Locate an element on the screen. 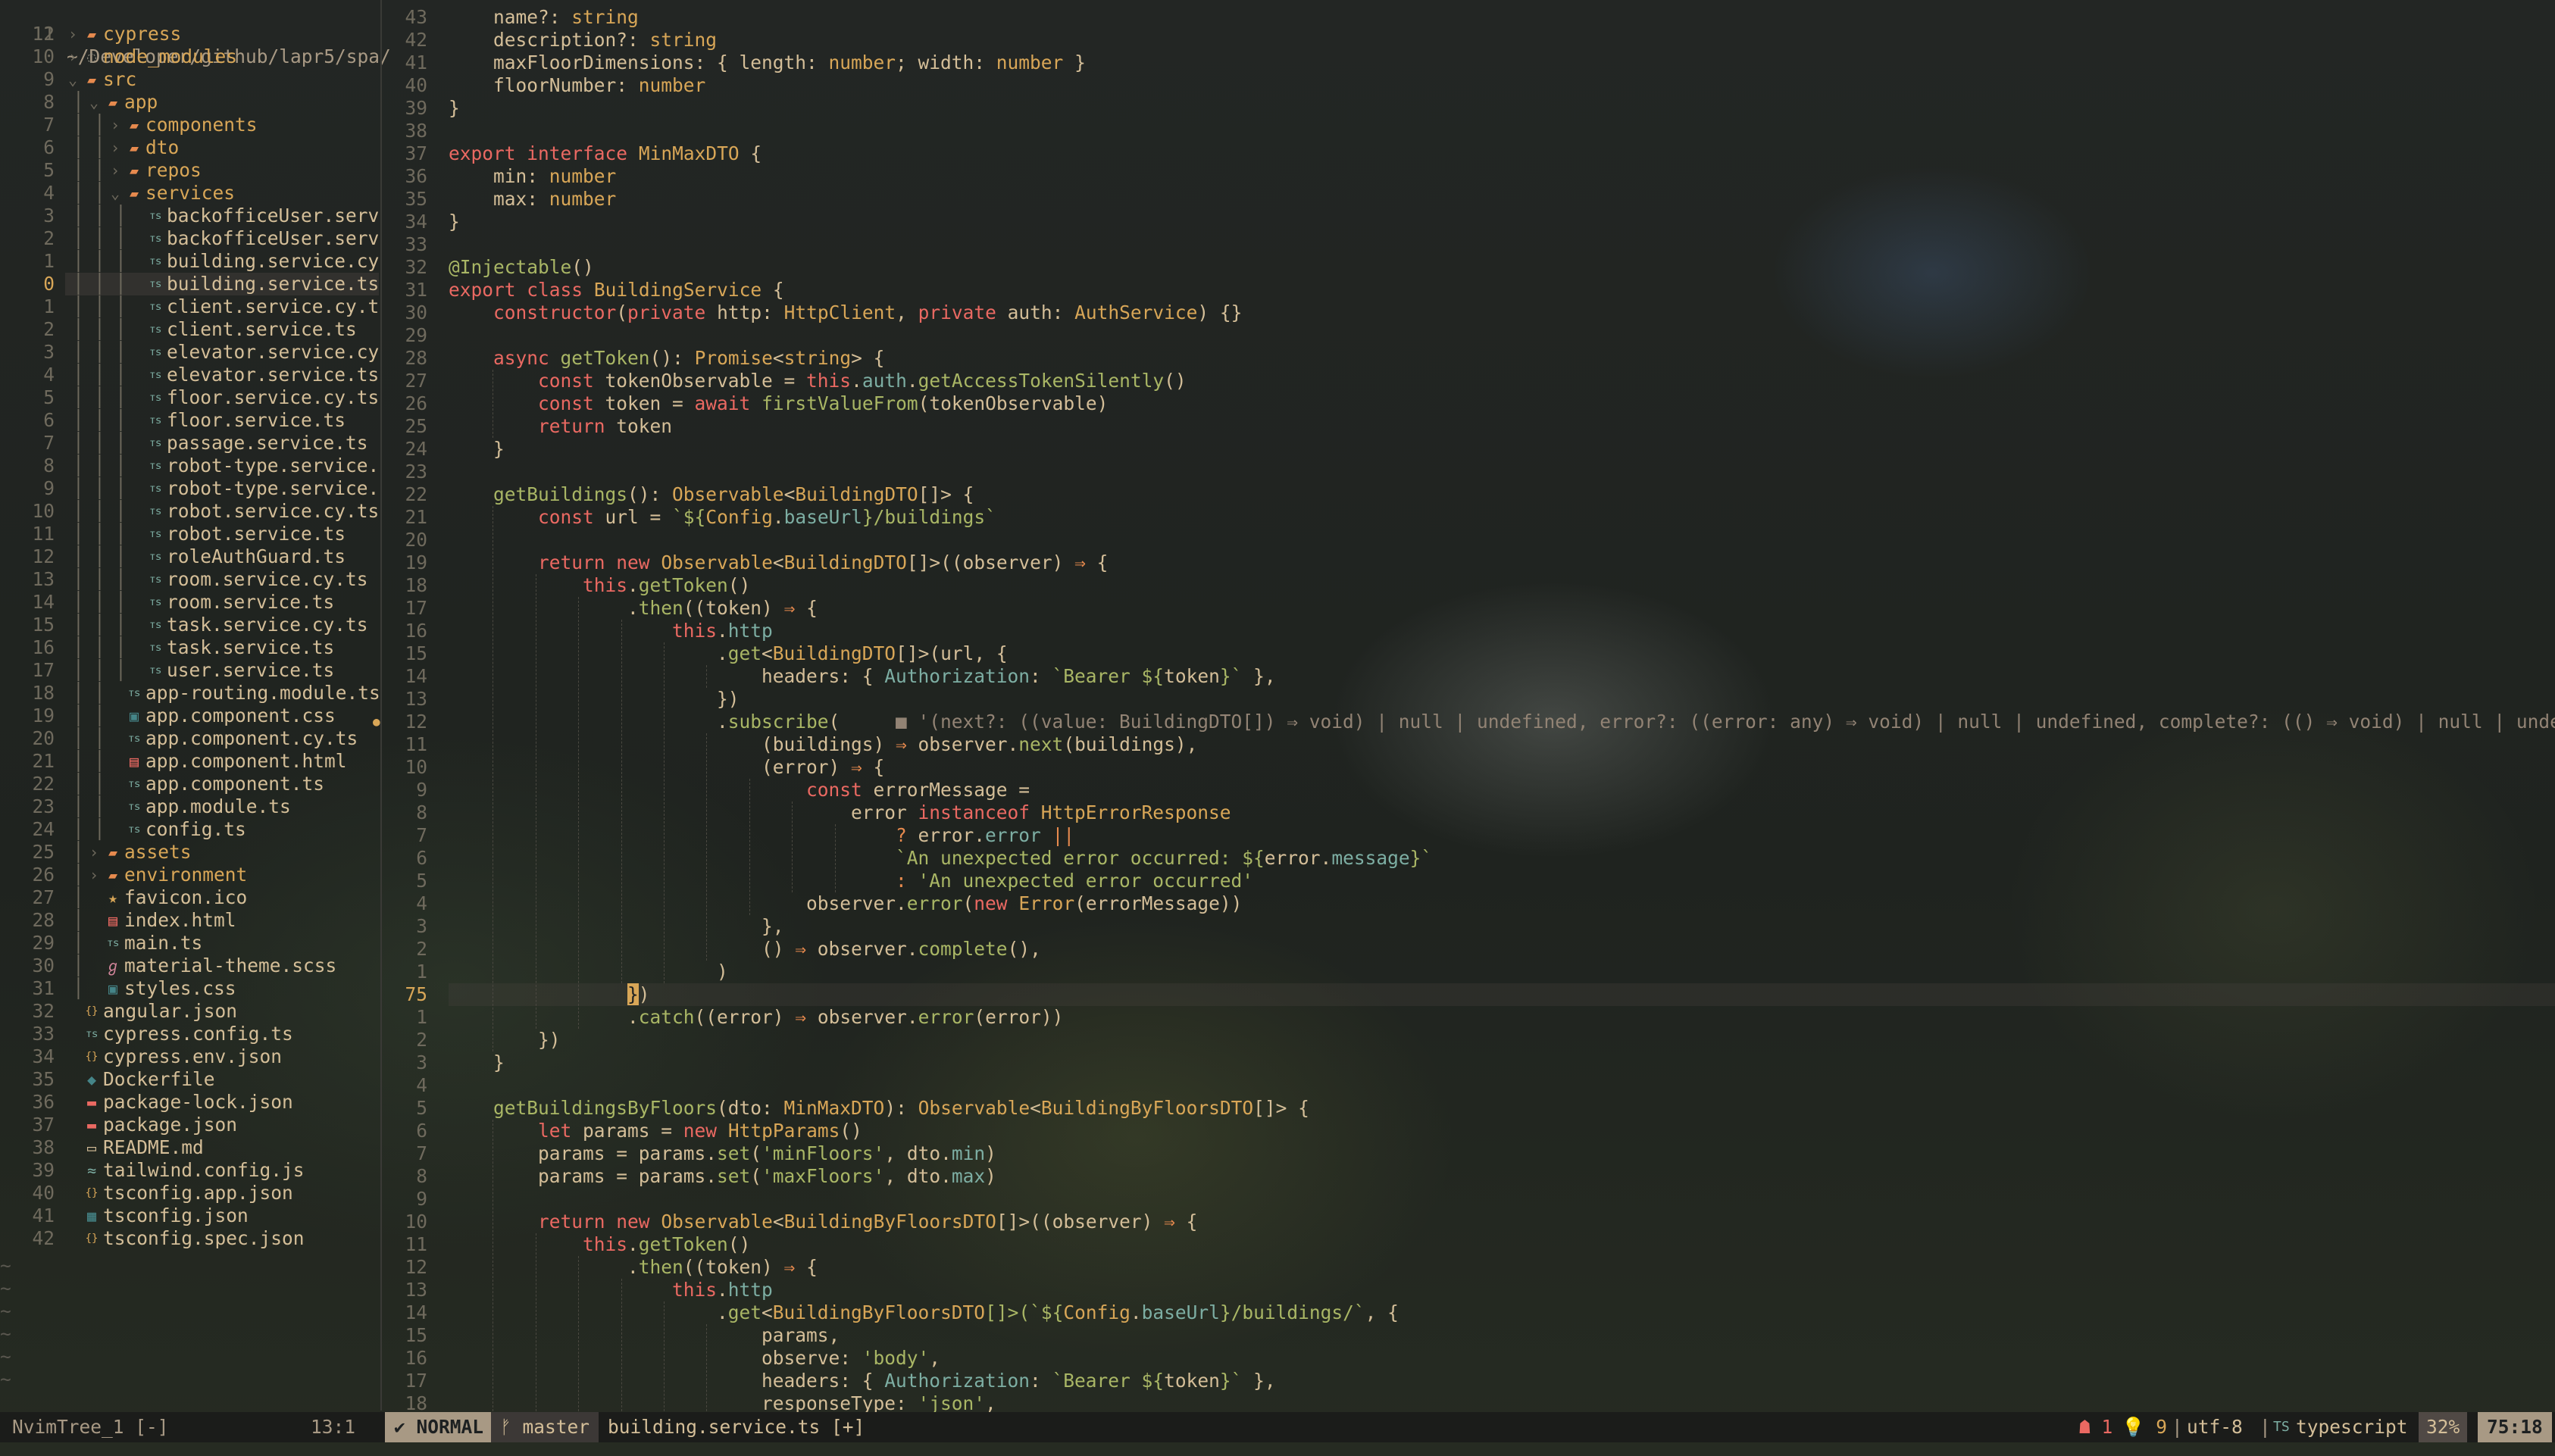 The width and height of the screenshot is (2555, 1456). tree-file-item: 1 │ │ │ ᴛꜱ building.service.cy is located at coordinates (189, 261).